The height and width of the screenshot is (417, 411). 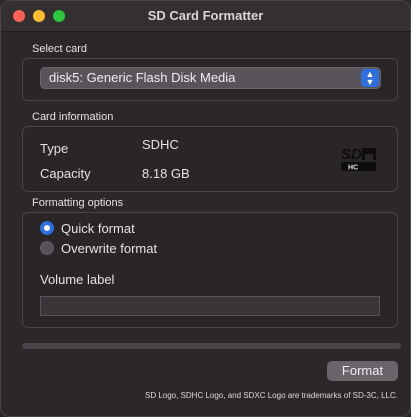 What do you see at coordinates (166, 173) in the screenshot?
I see `capacity-value: 8.18 GB` at bounding box center [166, 173].